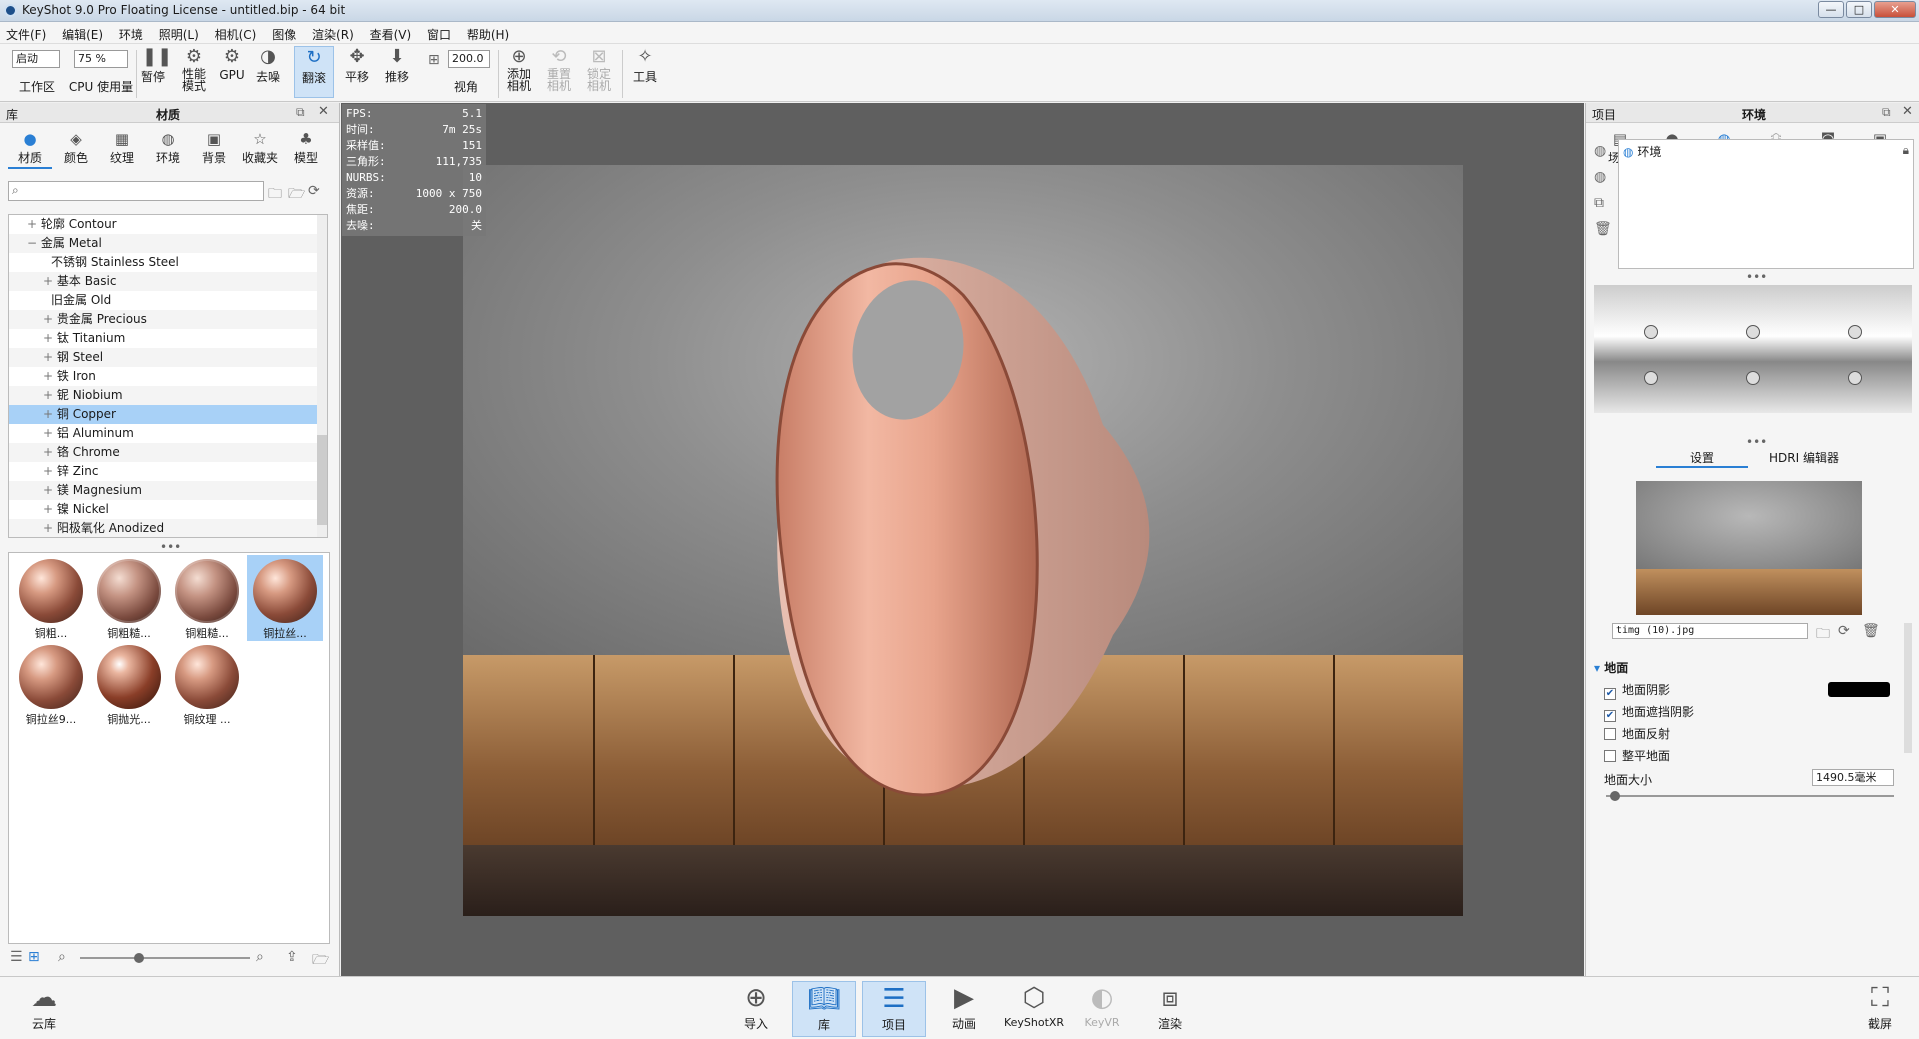  Describe the element at coordinates (101, 59) in the screenshot. I see `cpu-usage-select: 75 %` at that location.